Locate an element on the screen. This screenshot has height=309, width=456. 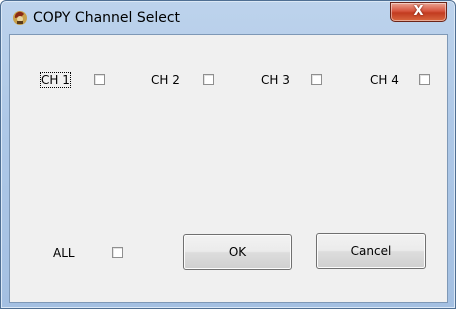
title-bar: COPY Channel Select X is located at coordinates (228, 17).